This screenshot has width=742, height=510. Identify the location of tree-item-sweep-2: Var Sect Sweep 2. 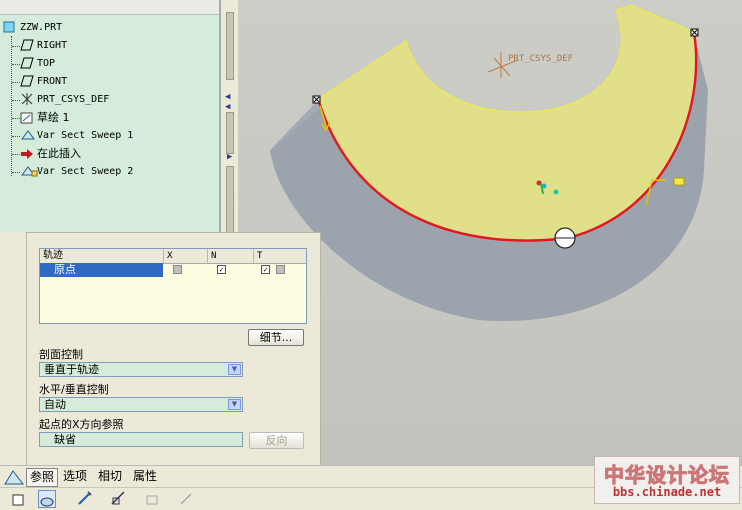
(76, 172).